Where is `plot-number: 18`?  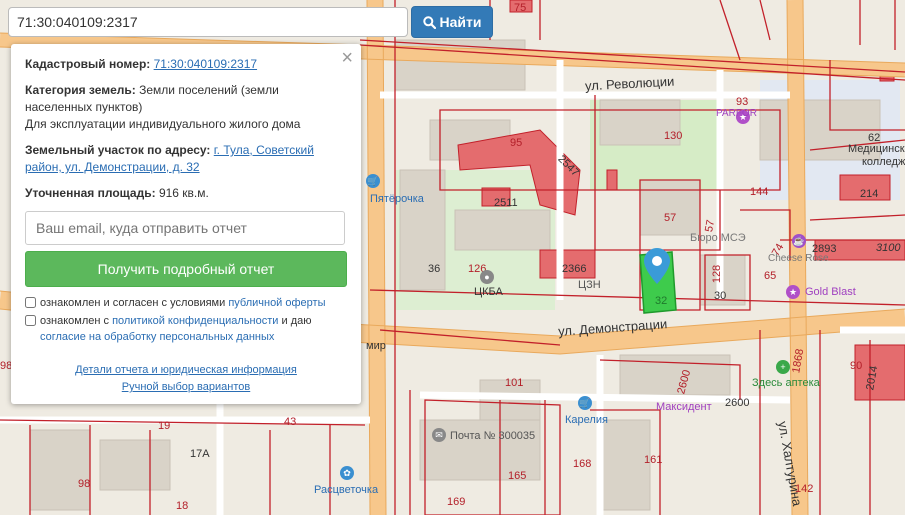 plot-number: 18 is located at coordinates (182, 506).